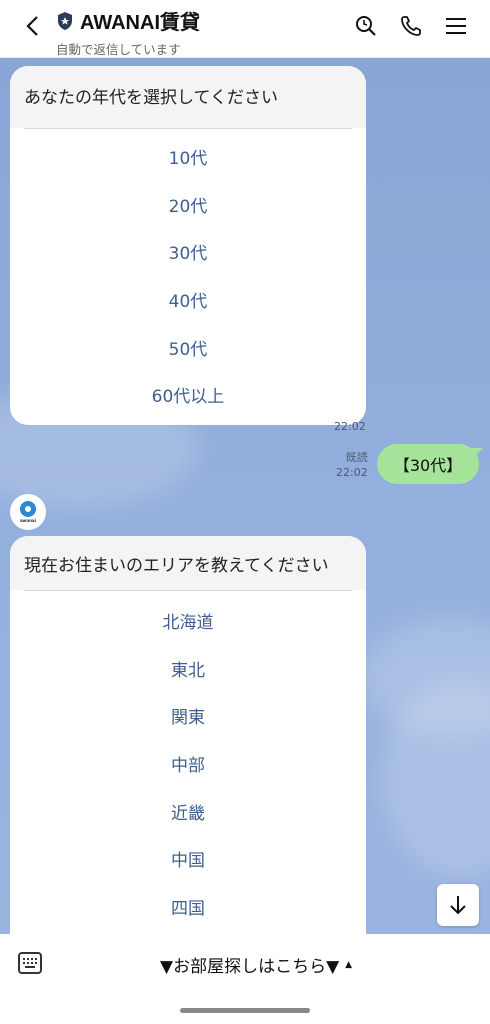 The width and height of the screenshot is (490, 1024). I want to click on option-button: 中部, so click(188, 764).